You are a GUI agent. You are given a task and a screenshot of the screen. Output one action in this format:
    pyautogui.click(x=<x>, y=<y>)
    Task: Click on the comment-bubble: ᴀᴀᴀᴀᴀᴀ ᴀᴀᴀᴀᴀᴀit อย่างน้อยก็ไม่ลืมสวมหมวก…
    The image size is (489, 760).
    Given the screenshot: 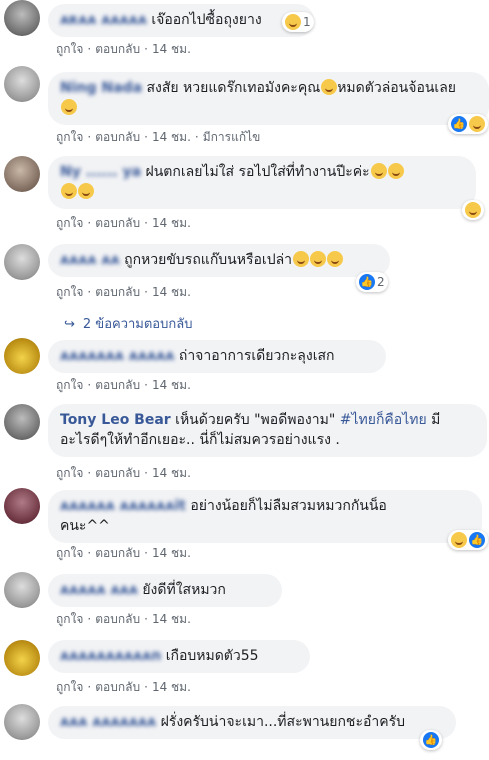 What is the action you would take?
    pyautogui.click(x=265, y=516)
    